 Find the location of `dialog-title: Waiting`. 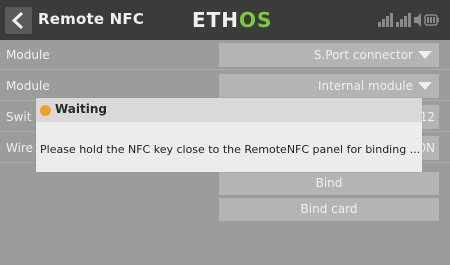

dialog-title: Waiting is located at coordinates (81, 109).